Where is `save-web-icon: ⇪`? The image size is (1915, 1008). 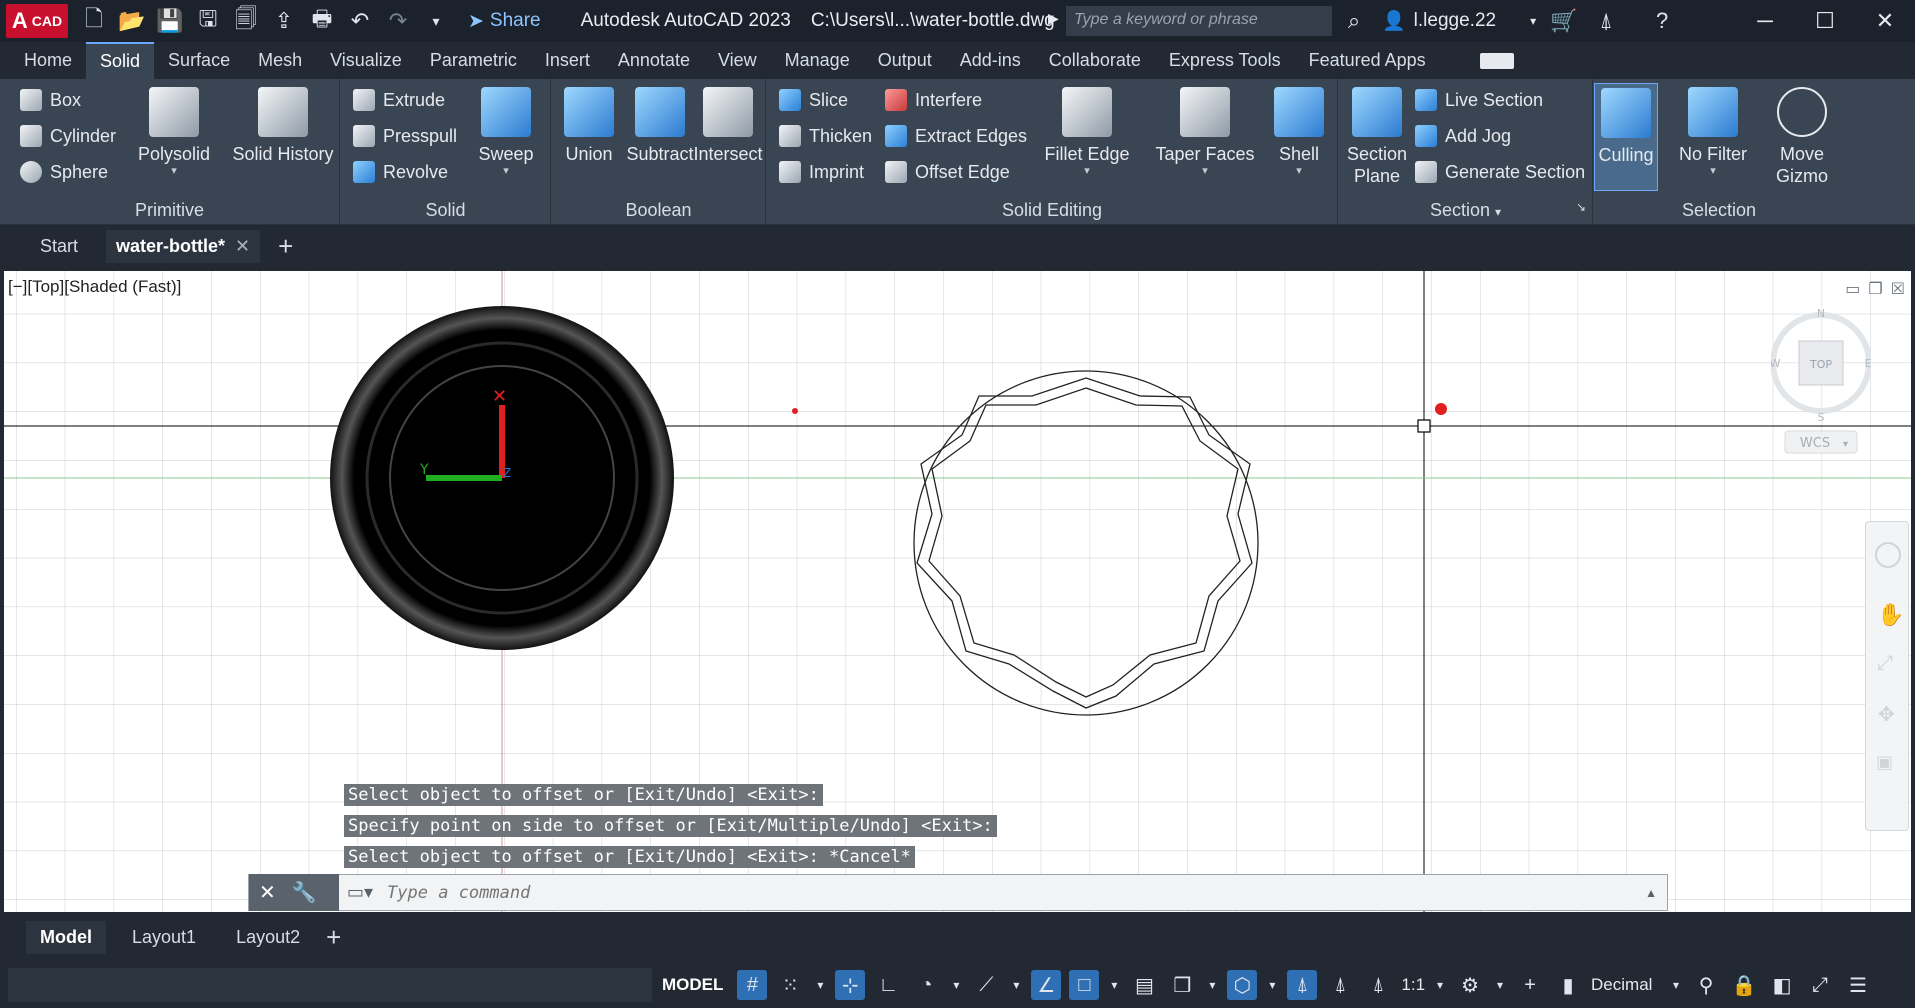 save-web-icon: ⇪ is located at coordinates (284, 21).